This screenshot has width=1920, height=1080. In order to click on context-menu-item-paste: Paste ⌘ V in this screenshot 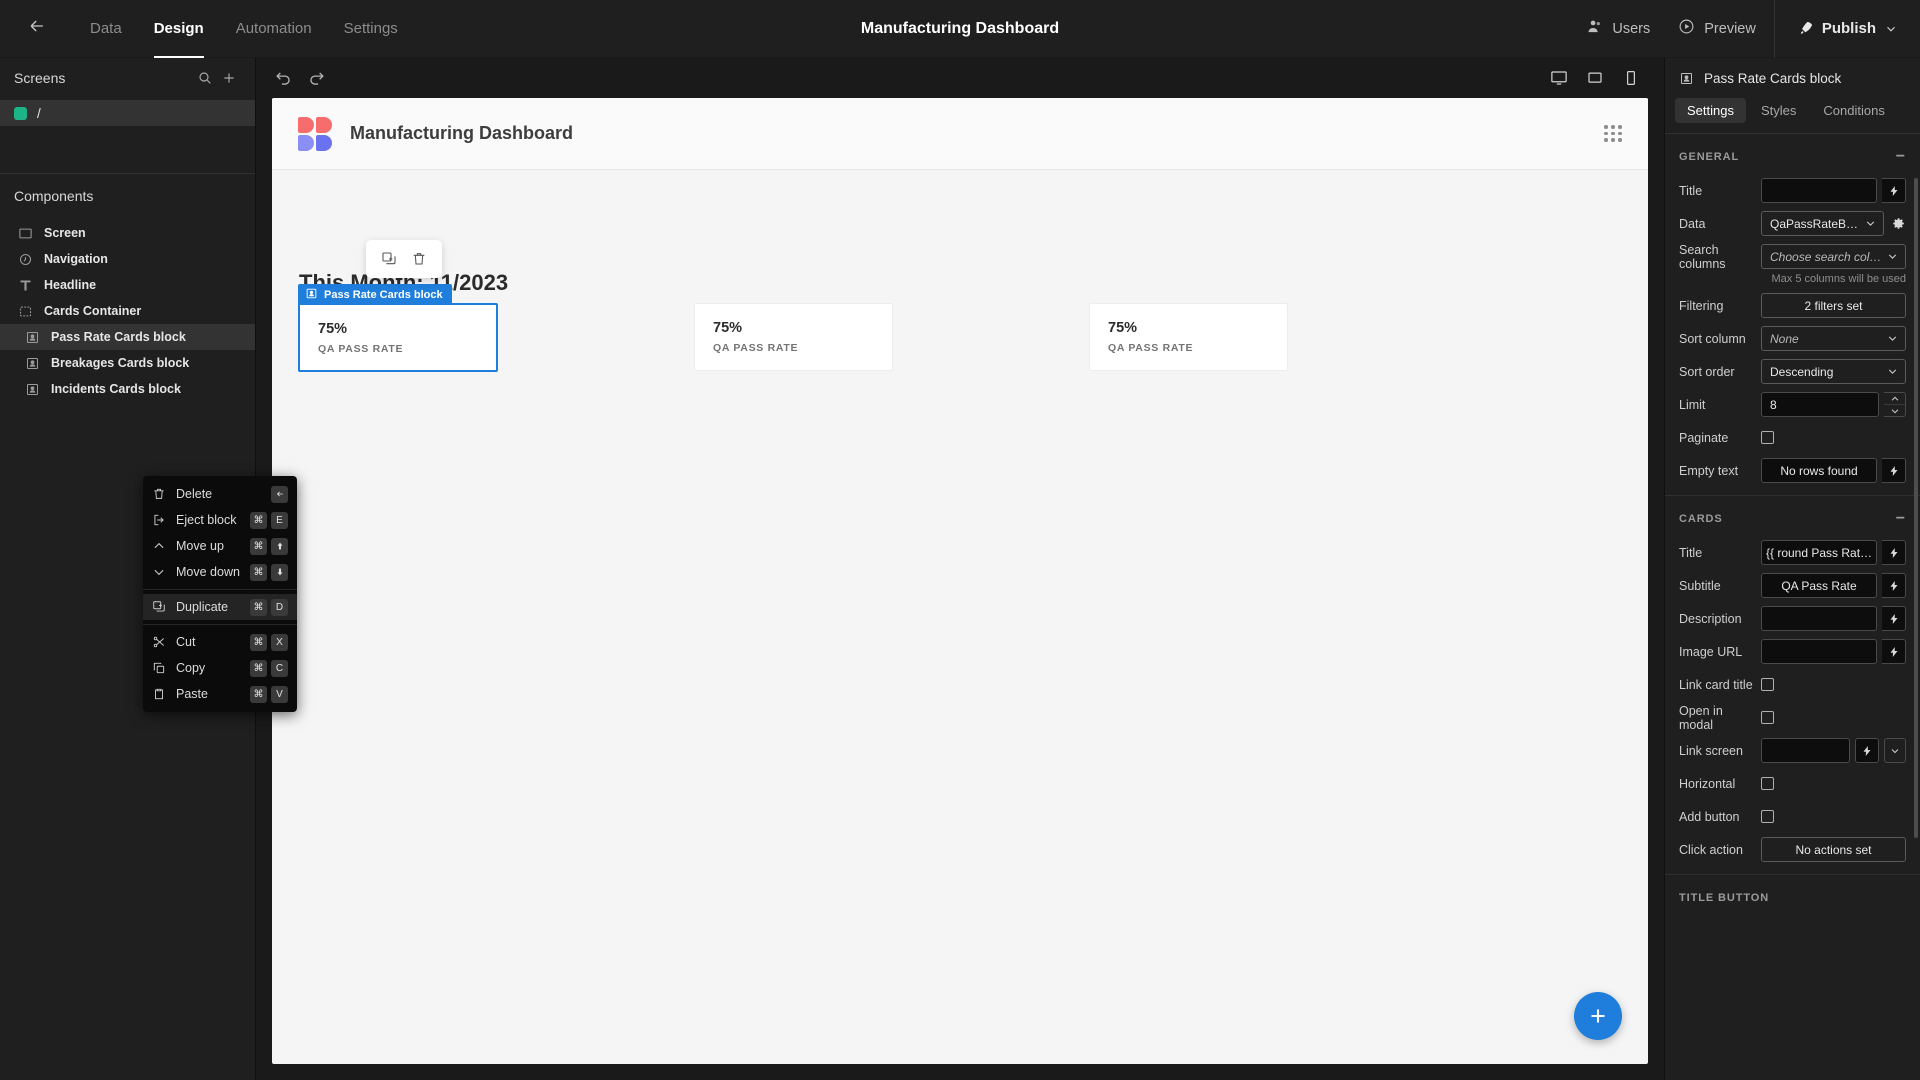, I will do `click(220, 694)`.